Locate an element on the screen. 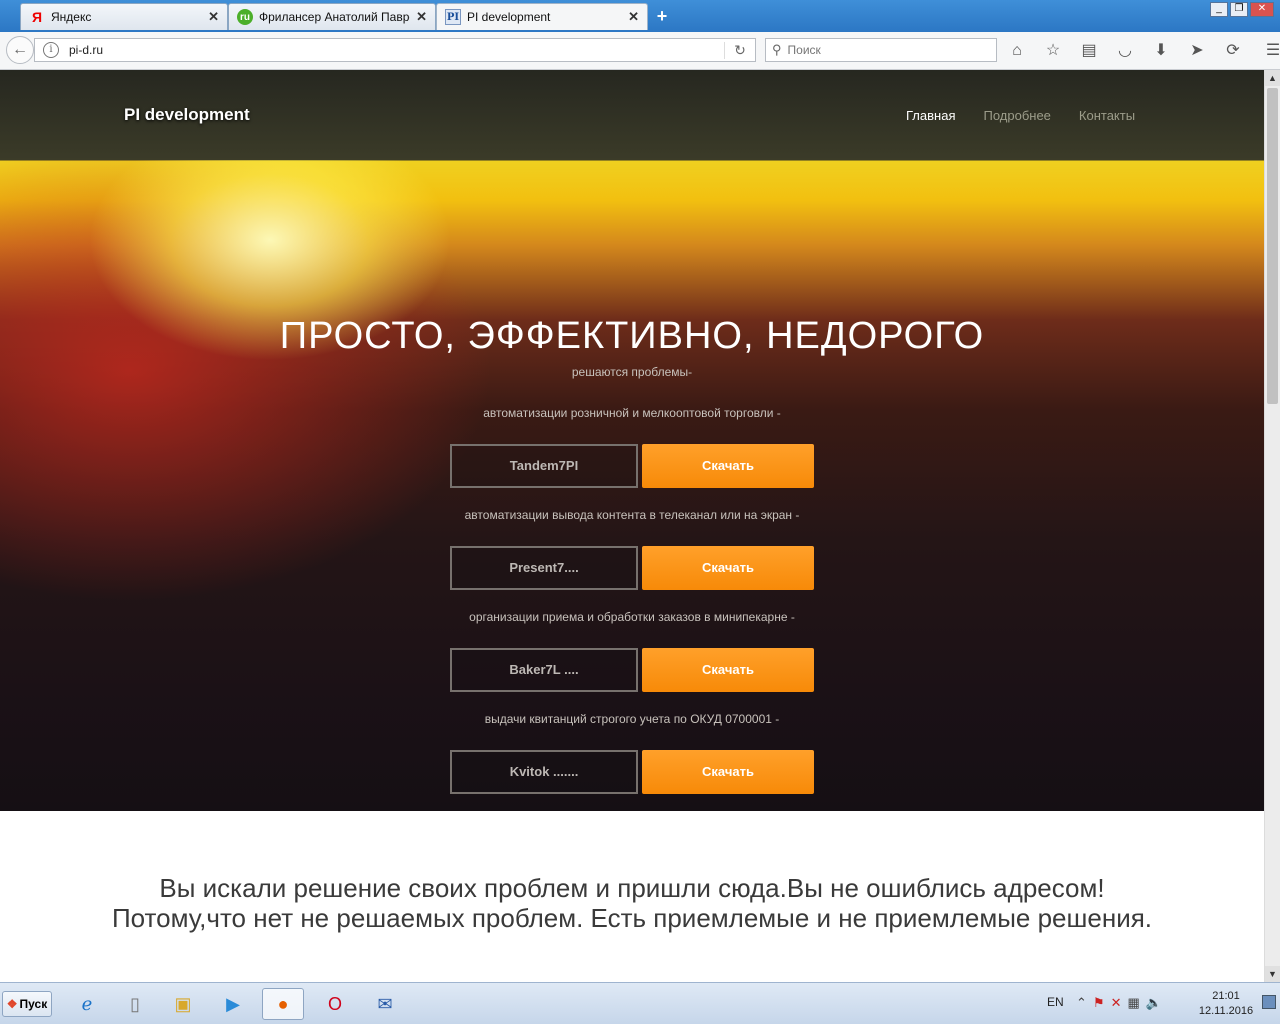  pi-favicon-icon: PI is located at coordinates (453, 17).